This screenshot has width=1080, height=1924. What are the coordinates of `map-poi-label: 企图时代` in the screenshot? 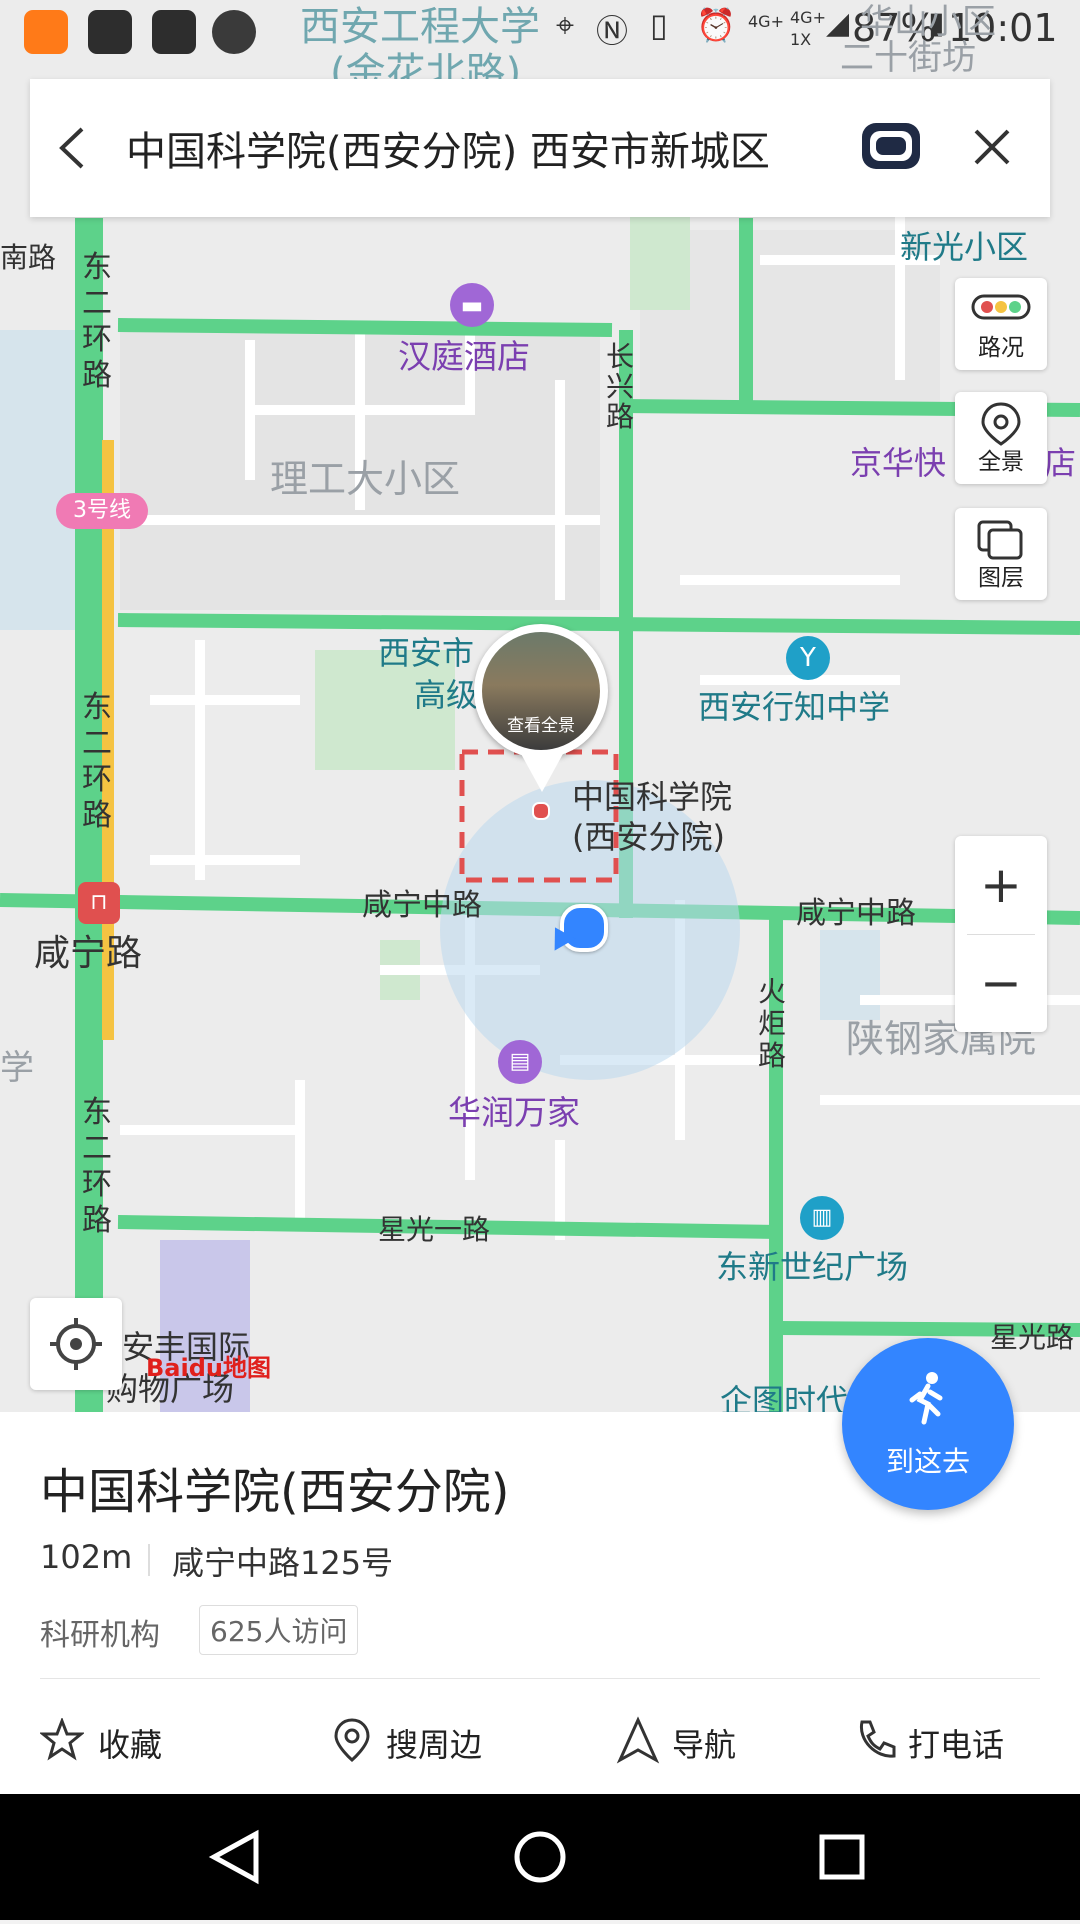 It's located at (784, 1397).